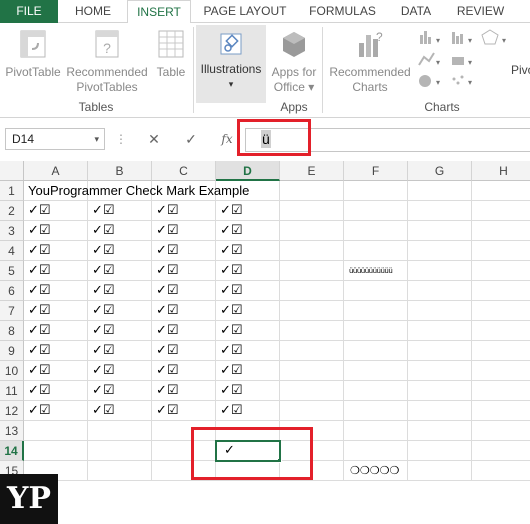  I want to click on tab-data: DATA, so click(416, 11).